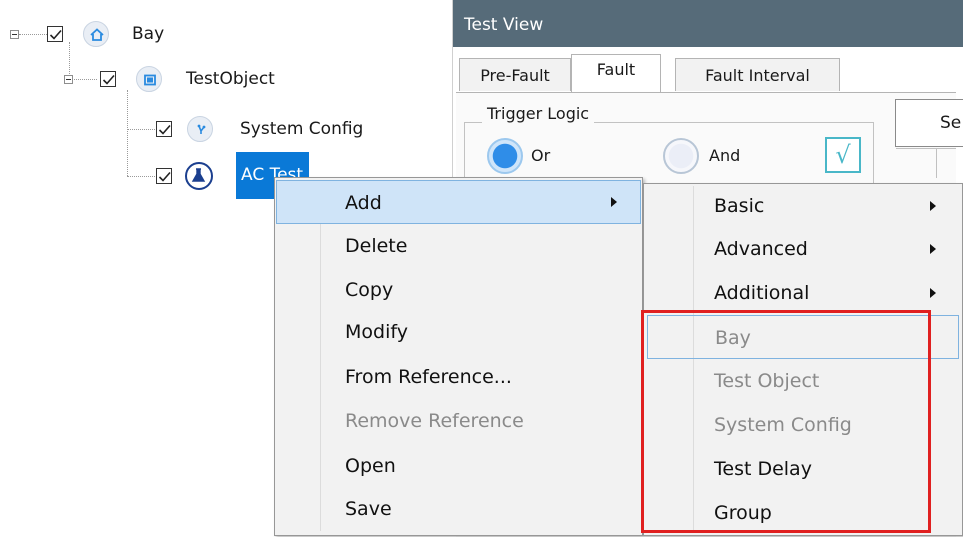 The width and height of the screenshot is (963, 537). I want to click on menu-item-copy: Copy, so click(334, 290).